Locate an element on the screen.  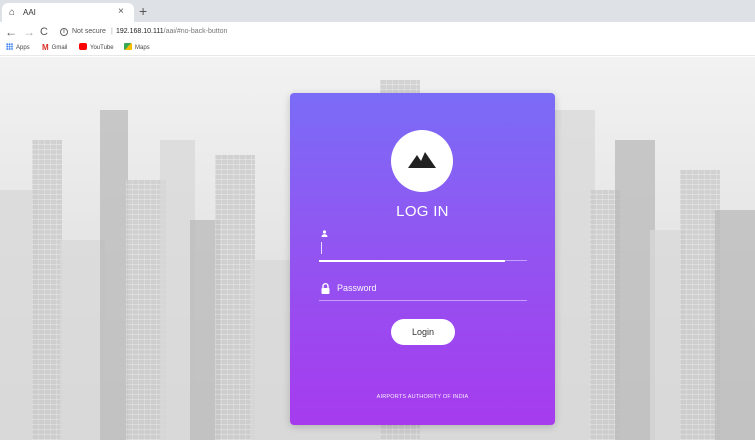
youtube-icon is located at coordinates (83, 46).